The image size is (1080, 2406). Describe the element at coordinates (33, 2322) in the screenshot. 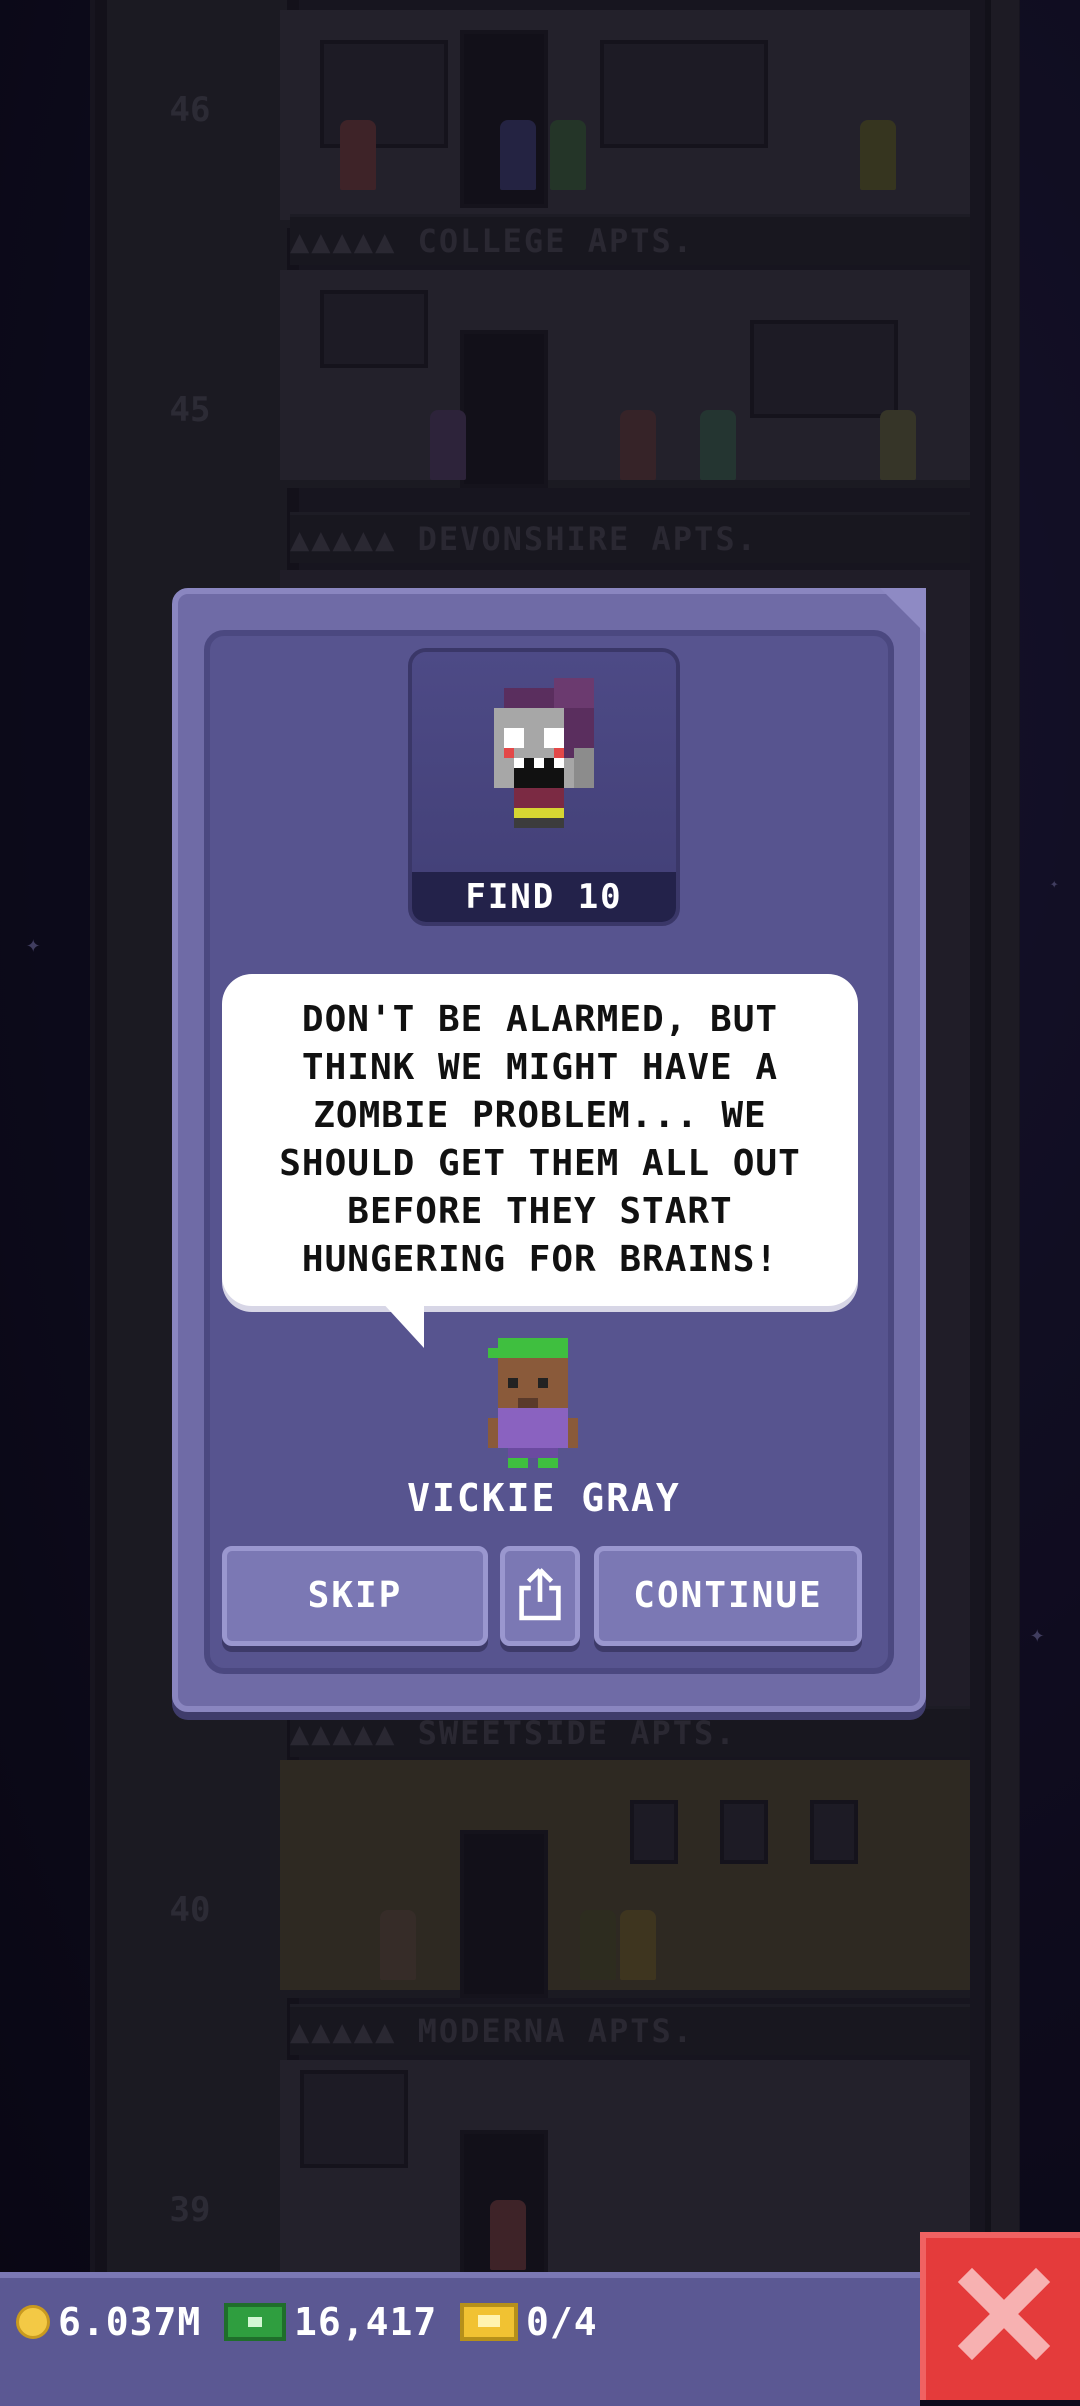

I see `coin-icon` at that location.